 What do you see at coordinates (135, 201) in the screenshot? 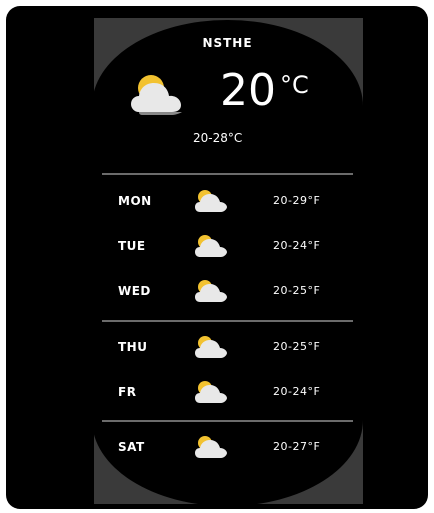
I see `forecast-day: MON` at bounding box center [135, 201].